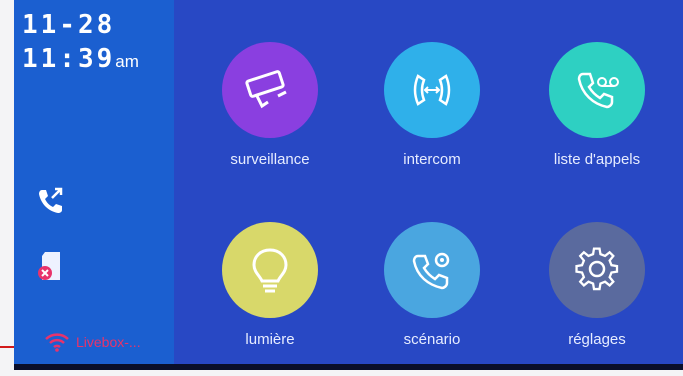 This screenshot has width=683, height=376. I want to click on intercom-icon, so click(432, 90).